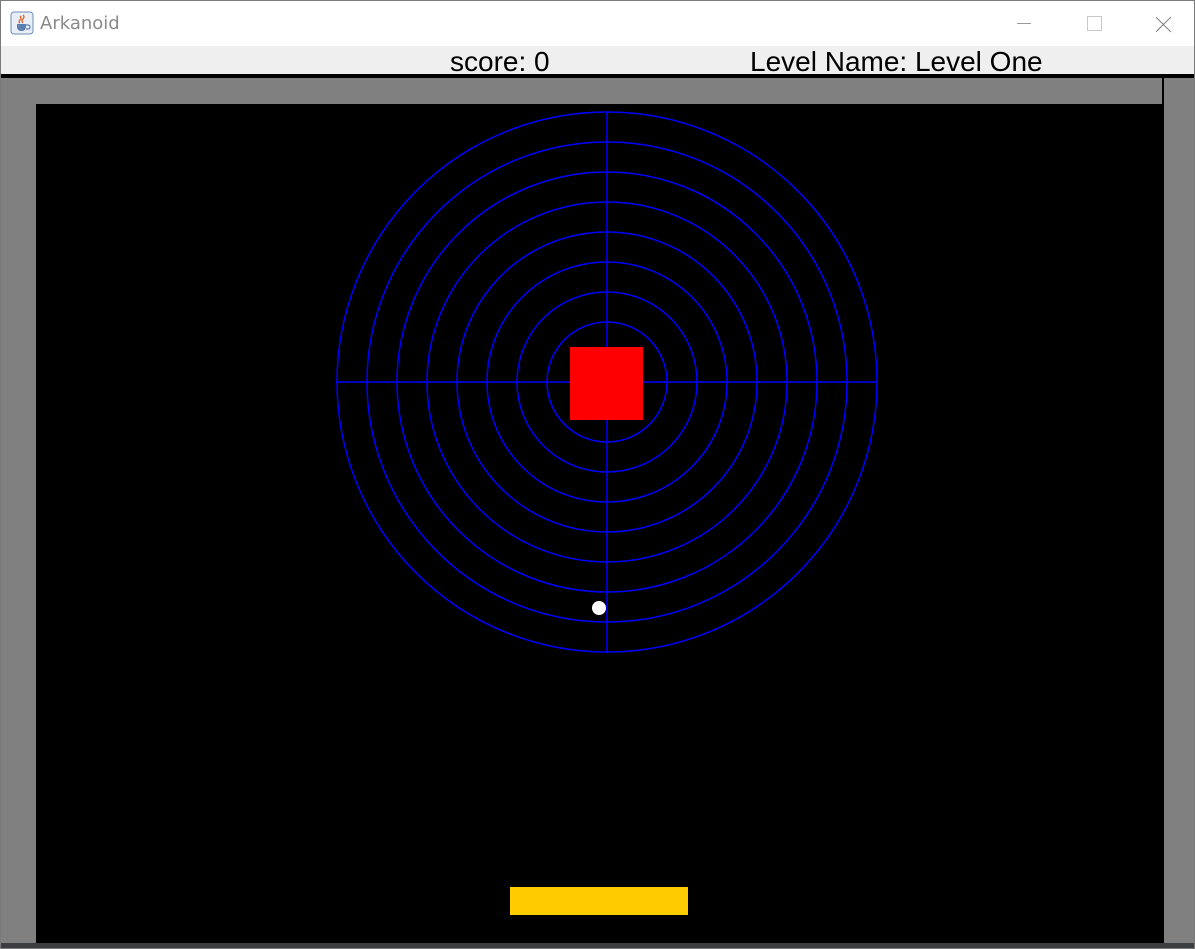  I want to click on paddle, so click(599, 901).